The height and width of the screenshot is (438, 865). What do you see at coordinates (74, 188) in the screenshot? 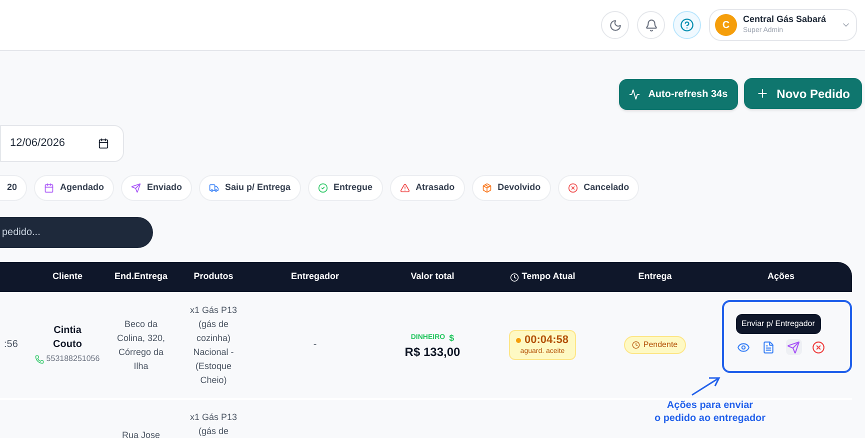
I see `status-filter-chip: Agendado` at bounding box center [74, 188].